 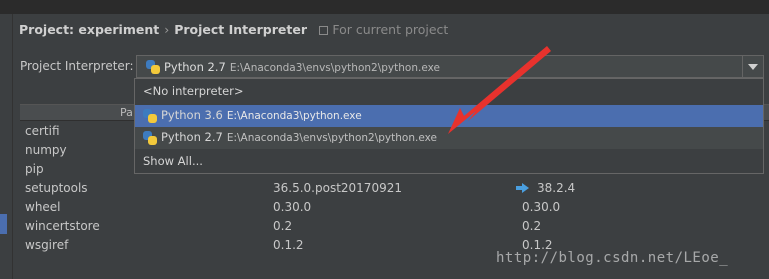 What do you see at coordinates (337, 188) in the screenshot?
I see `package-version: 36.5.0.post20170921` at bounding box center [337, 188].